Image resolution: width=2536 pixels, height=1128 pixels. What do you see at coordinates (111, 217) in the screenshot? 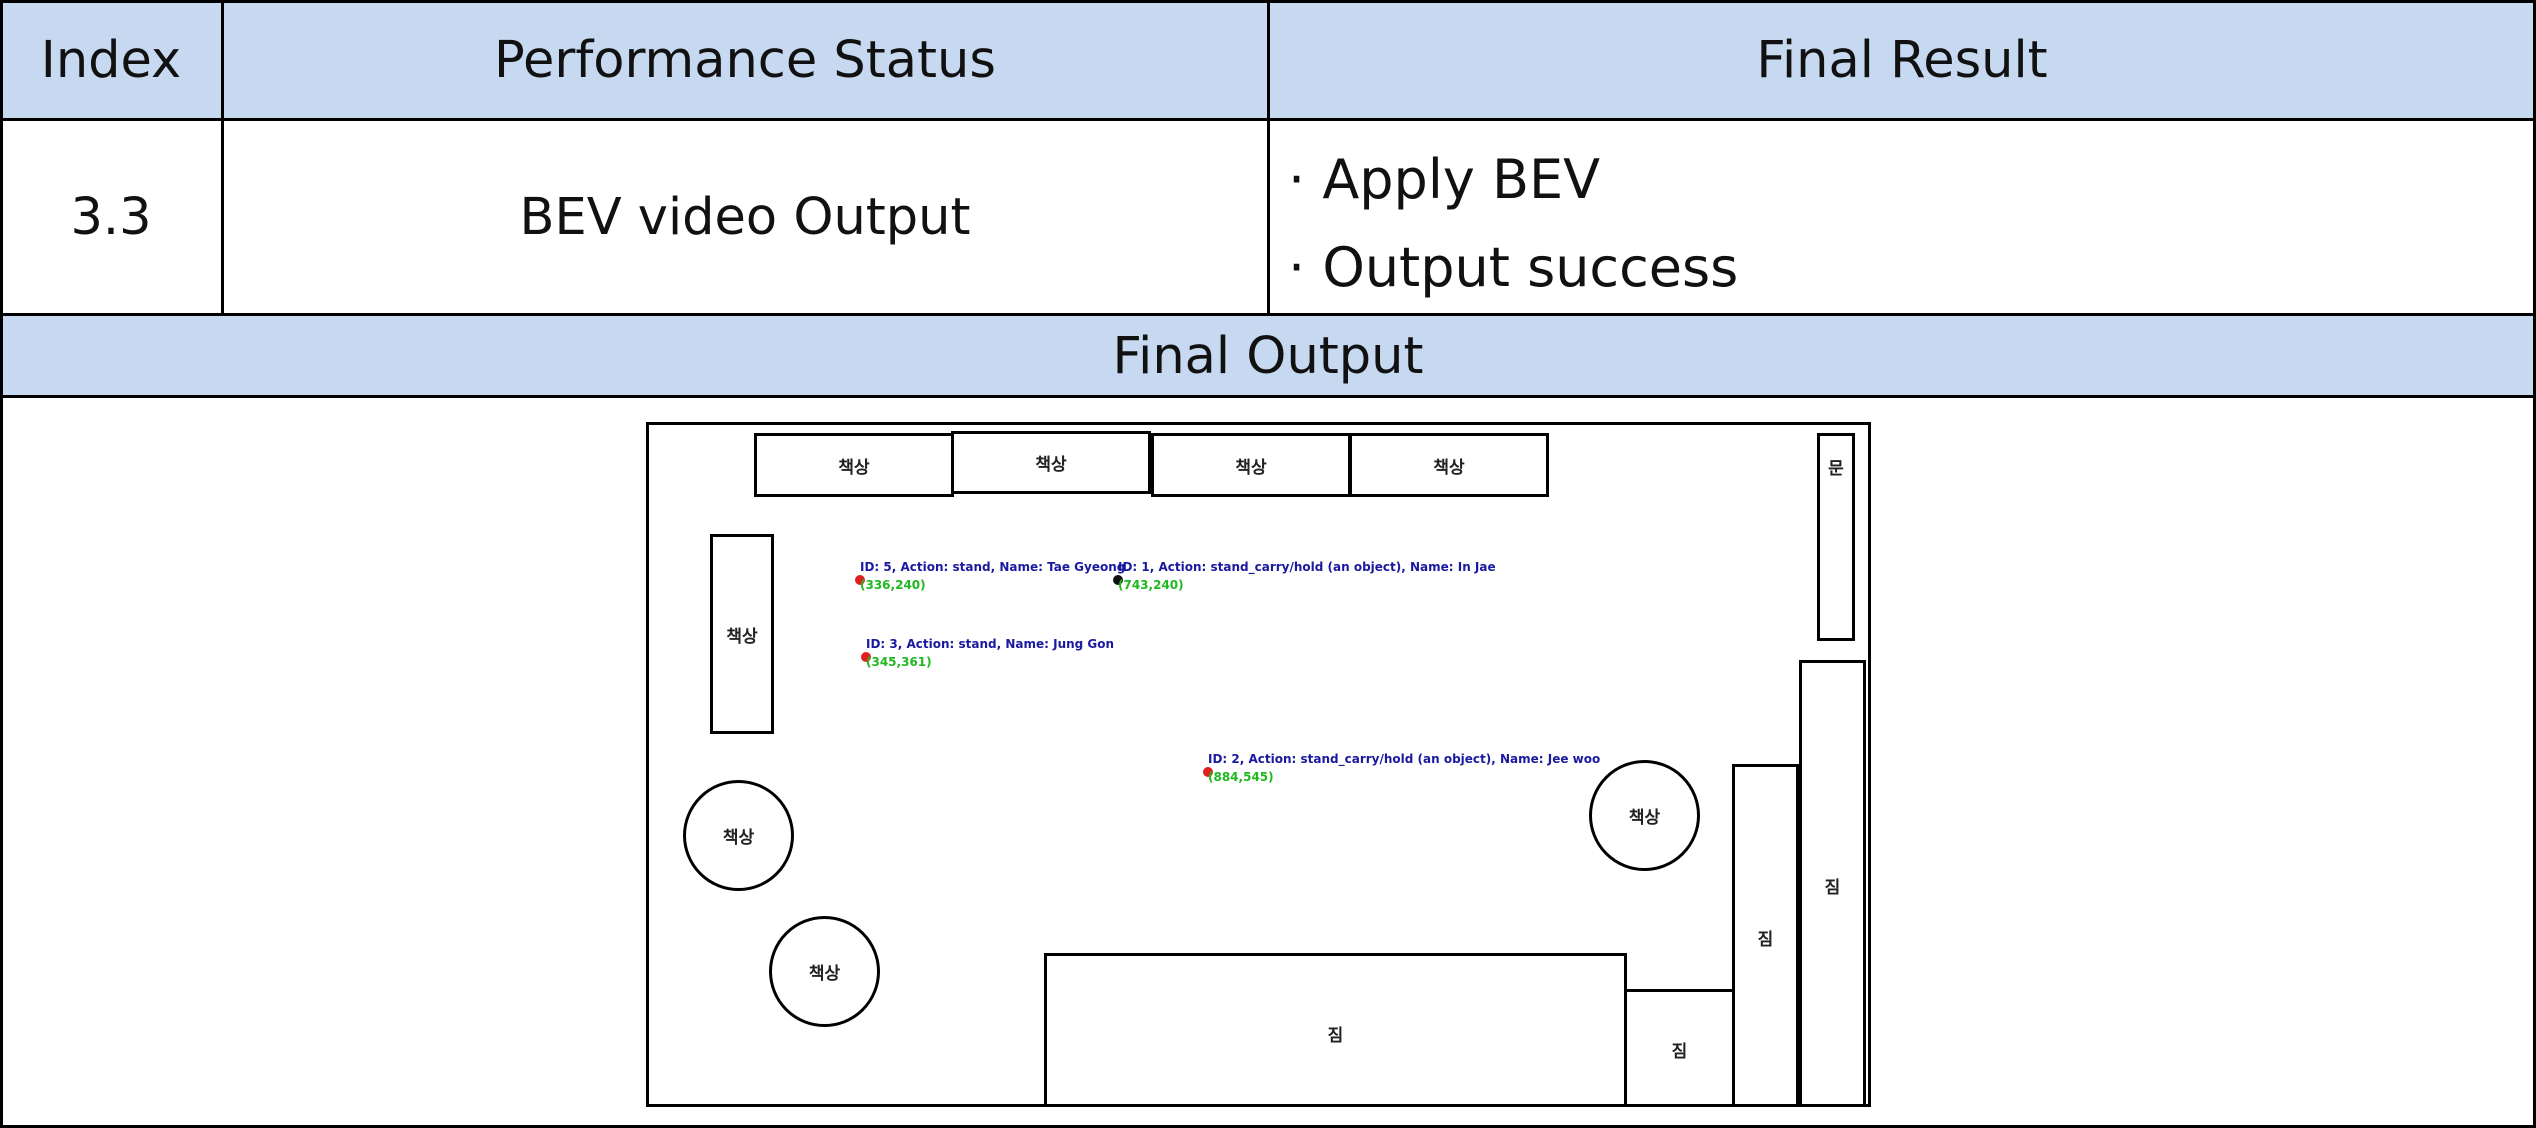
I see `row-index: 3.3` at bounding box center [111, 217].